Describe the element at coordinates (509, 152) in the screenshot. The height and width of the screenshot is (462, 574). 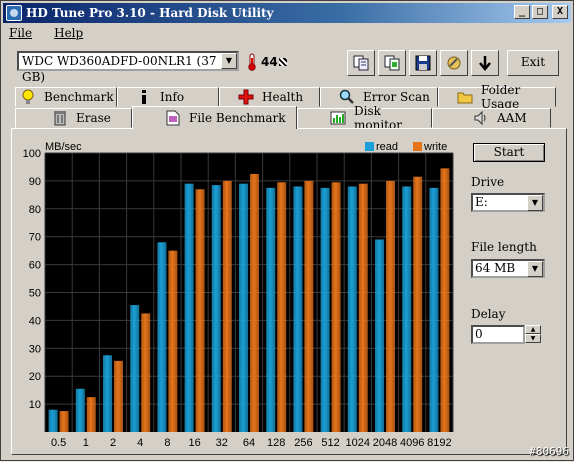
I see `start-button: Start` at that location.